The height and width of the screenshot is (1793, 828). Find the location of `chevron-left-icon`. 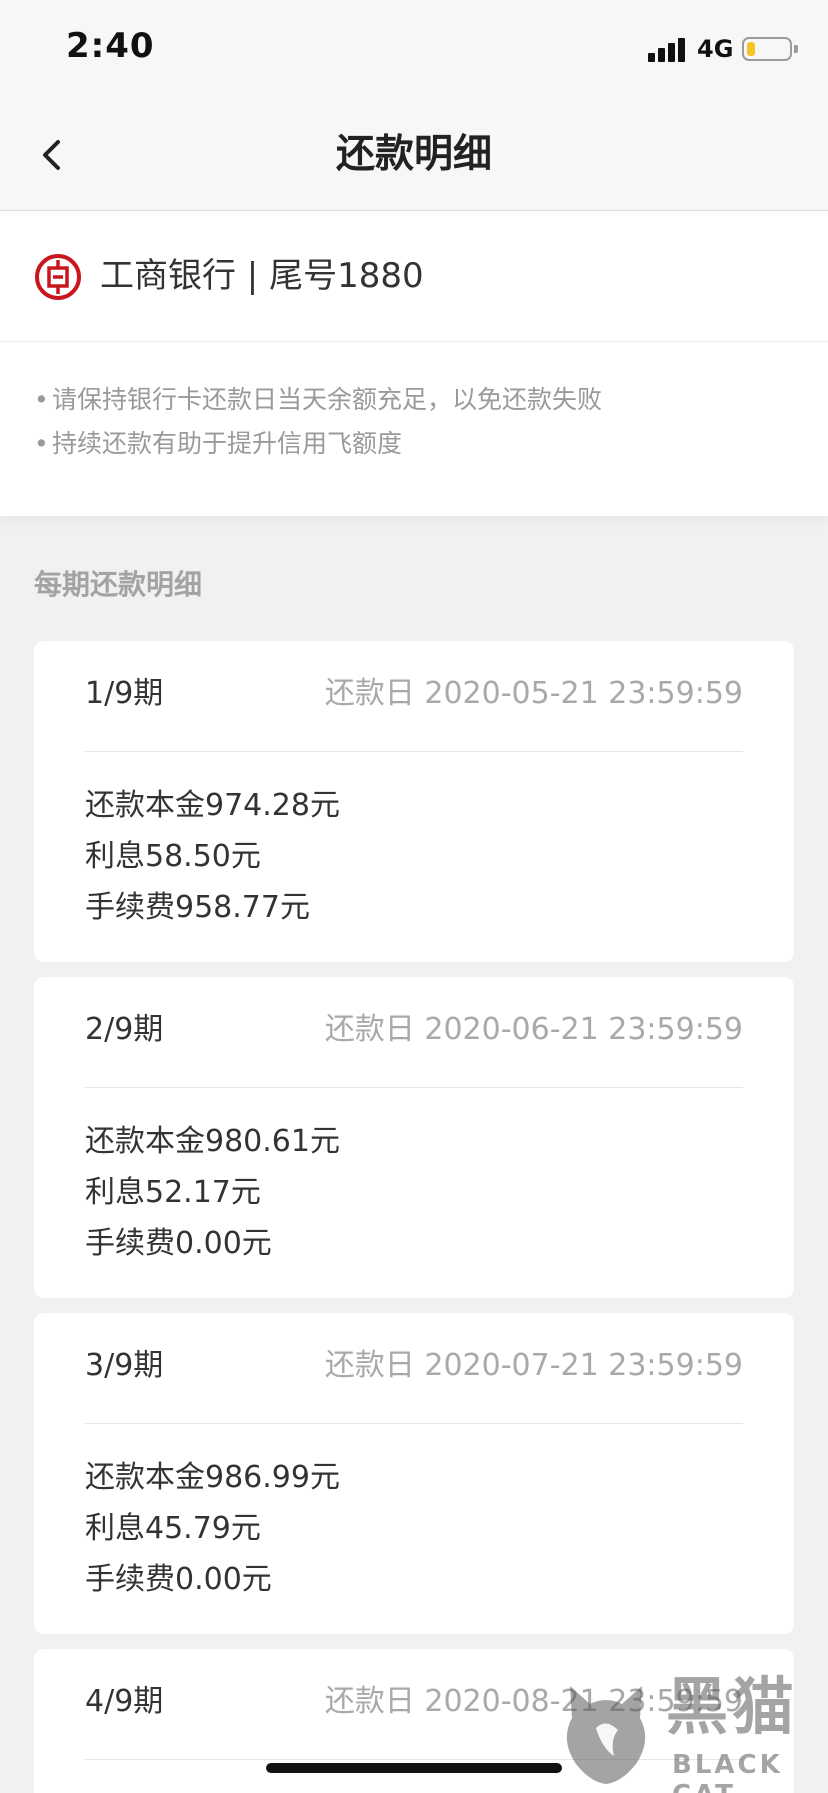

chevron-left-icon is located at coordinates (54, 155).